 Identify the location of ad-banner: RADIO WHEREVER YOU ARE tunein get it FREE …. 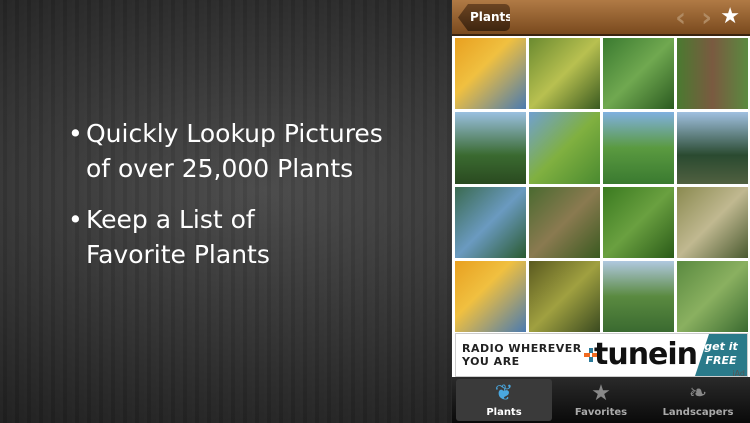
(601, 355).